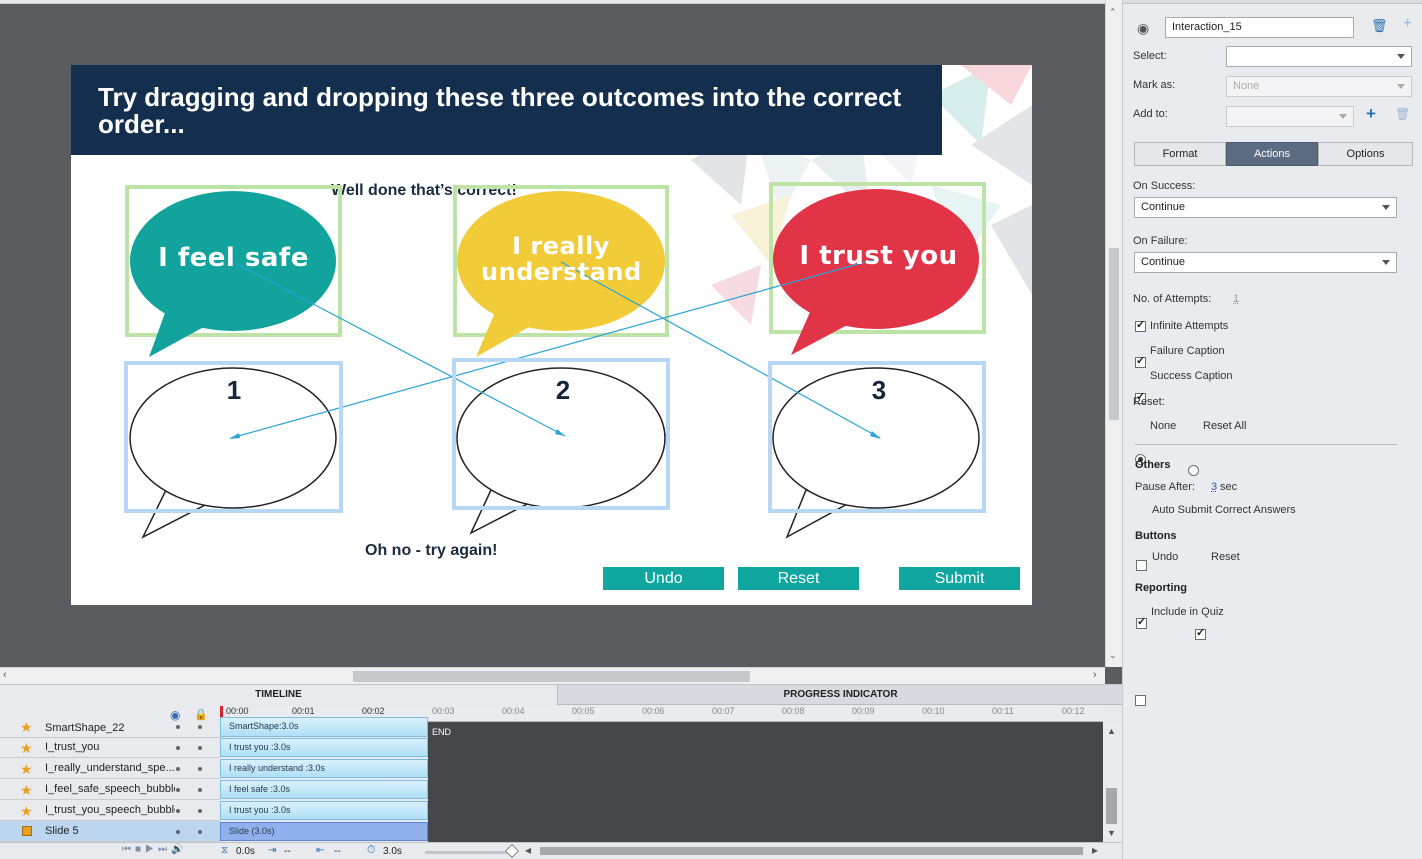 This screenshot has width=1422, height=859. I want to click on pause-after-value: 3, so click(1214, 487).